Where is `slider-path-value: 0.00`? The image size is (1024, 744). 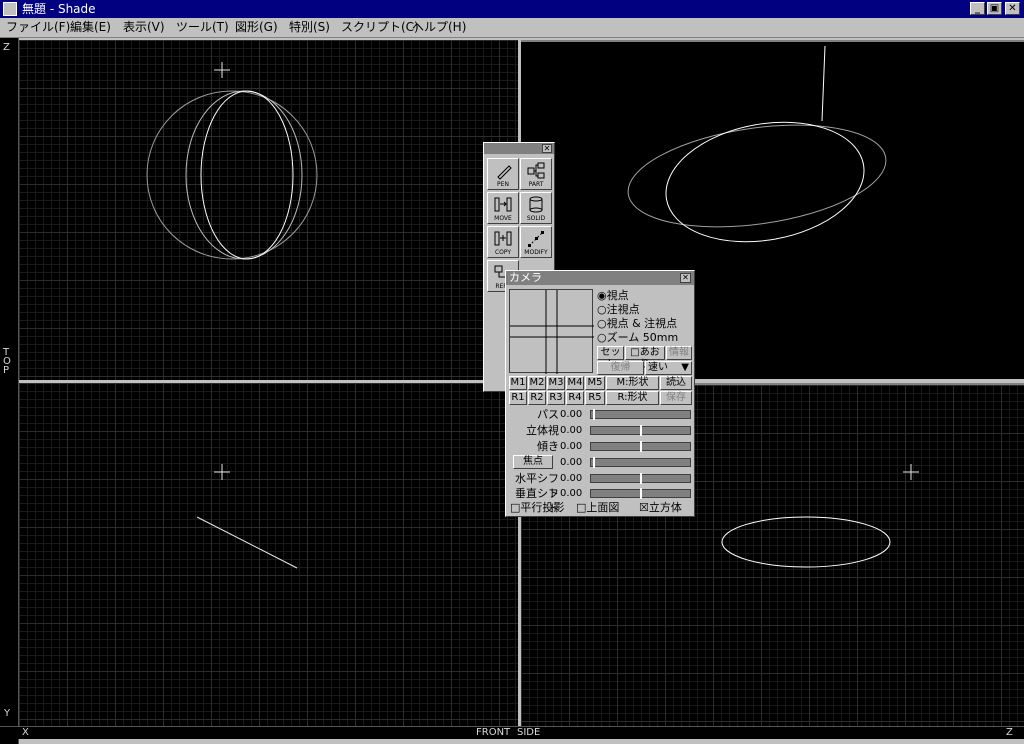
slider-path-value: 0.00 is located at coordinates (571, 414).